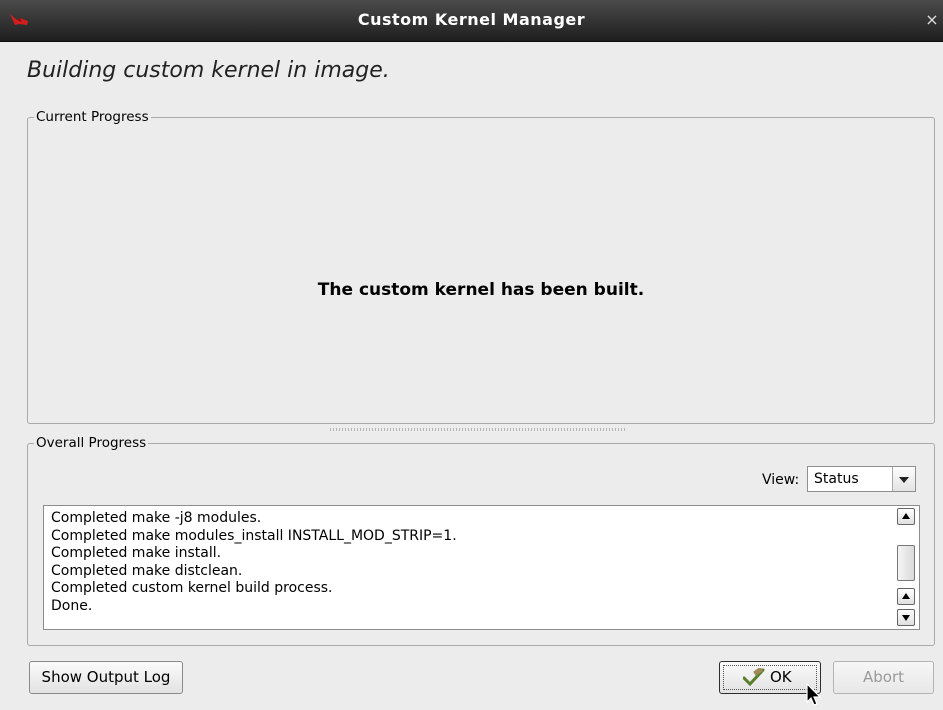  I want to click on log-line: Completed make -j8 modules., so click(156, 518).